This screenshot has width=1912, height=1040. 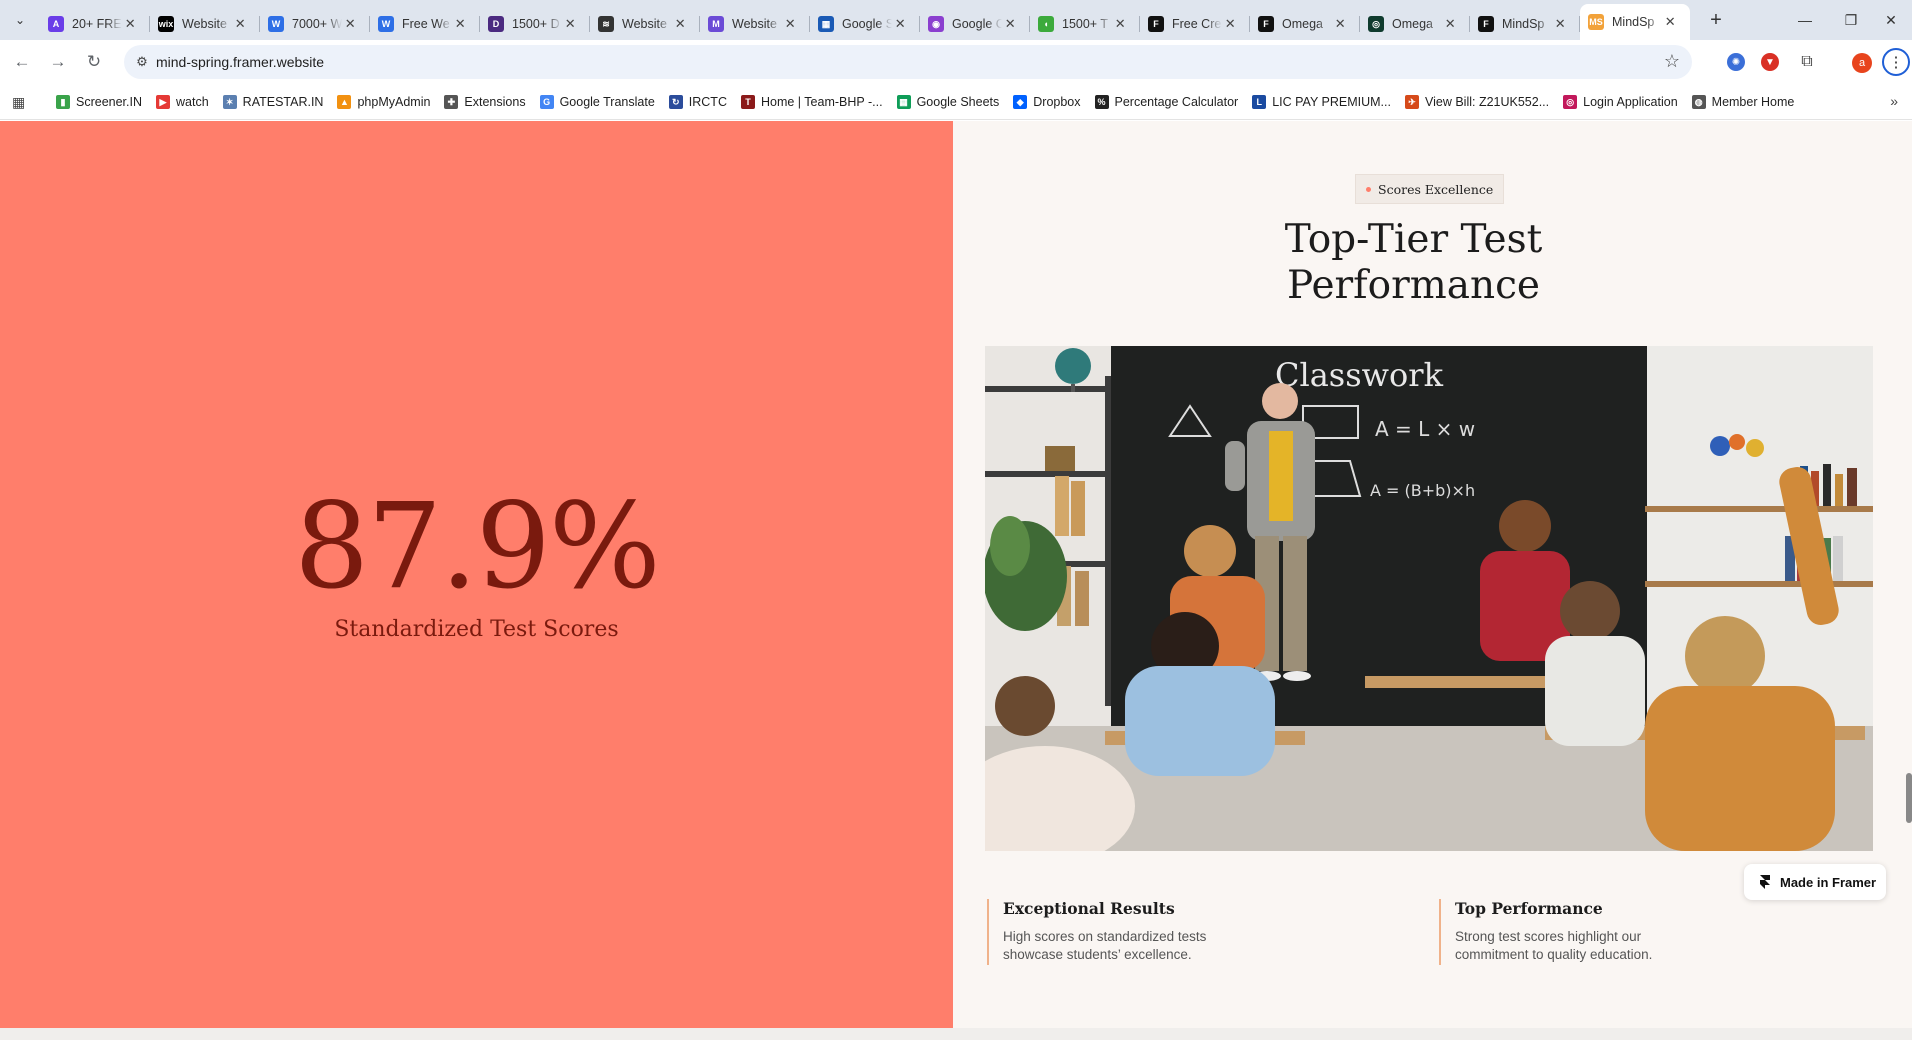 What do you see at coordinates (607, 102) in the screenshot?
I see `bookmark-label: Google Translate` at bounding box center [607, 102].